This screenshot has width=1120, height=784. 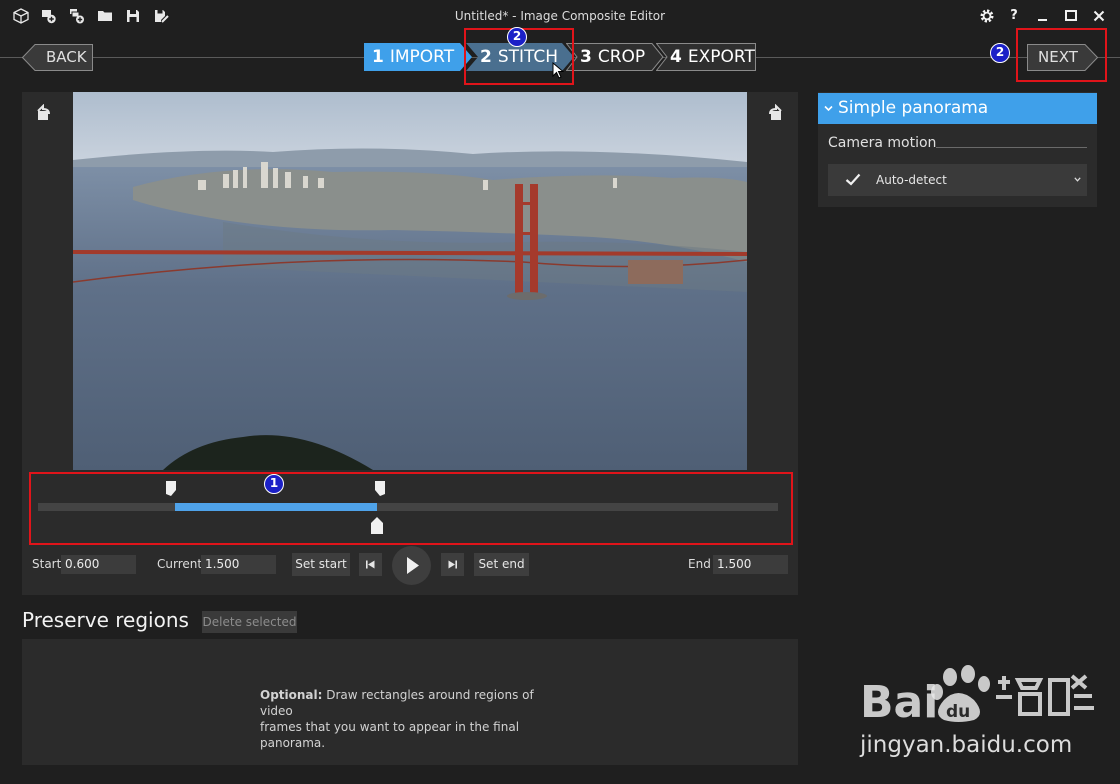 What do you see at coordinates (249, 622) in the screenshot?
I see `delete-selected-button: Delete selected` at bounding box center [249, 622].